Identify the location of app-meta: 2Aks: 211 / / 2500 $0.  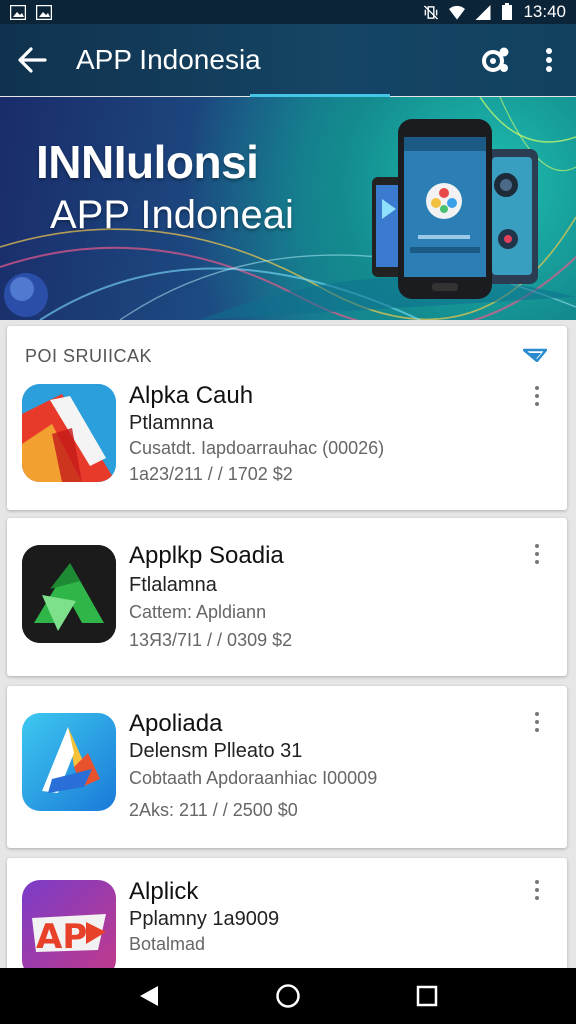
(213, 810).